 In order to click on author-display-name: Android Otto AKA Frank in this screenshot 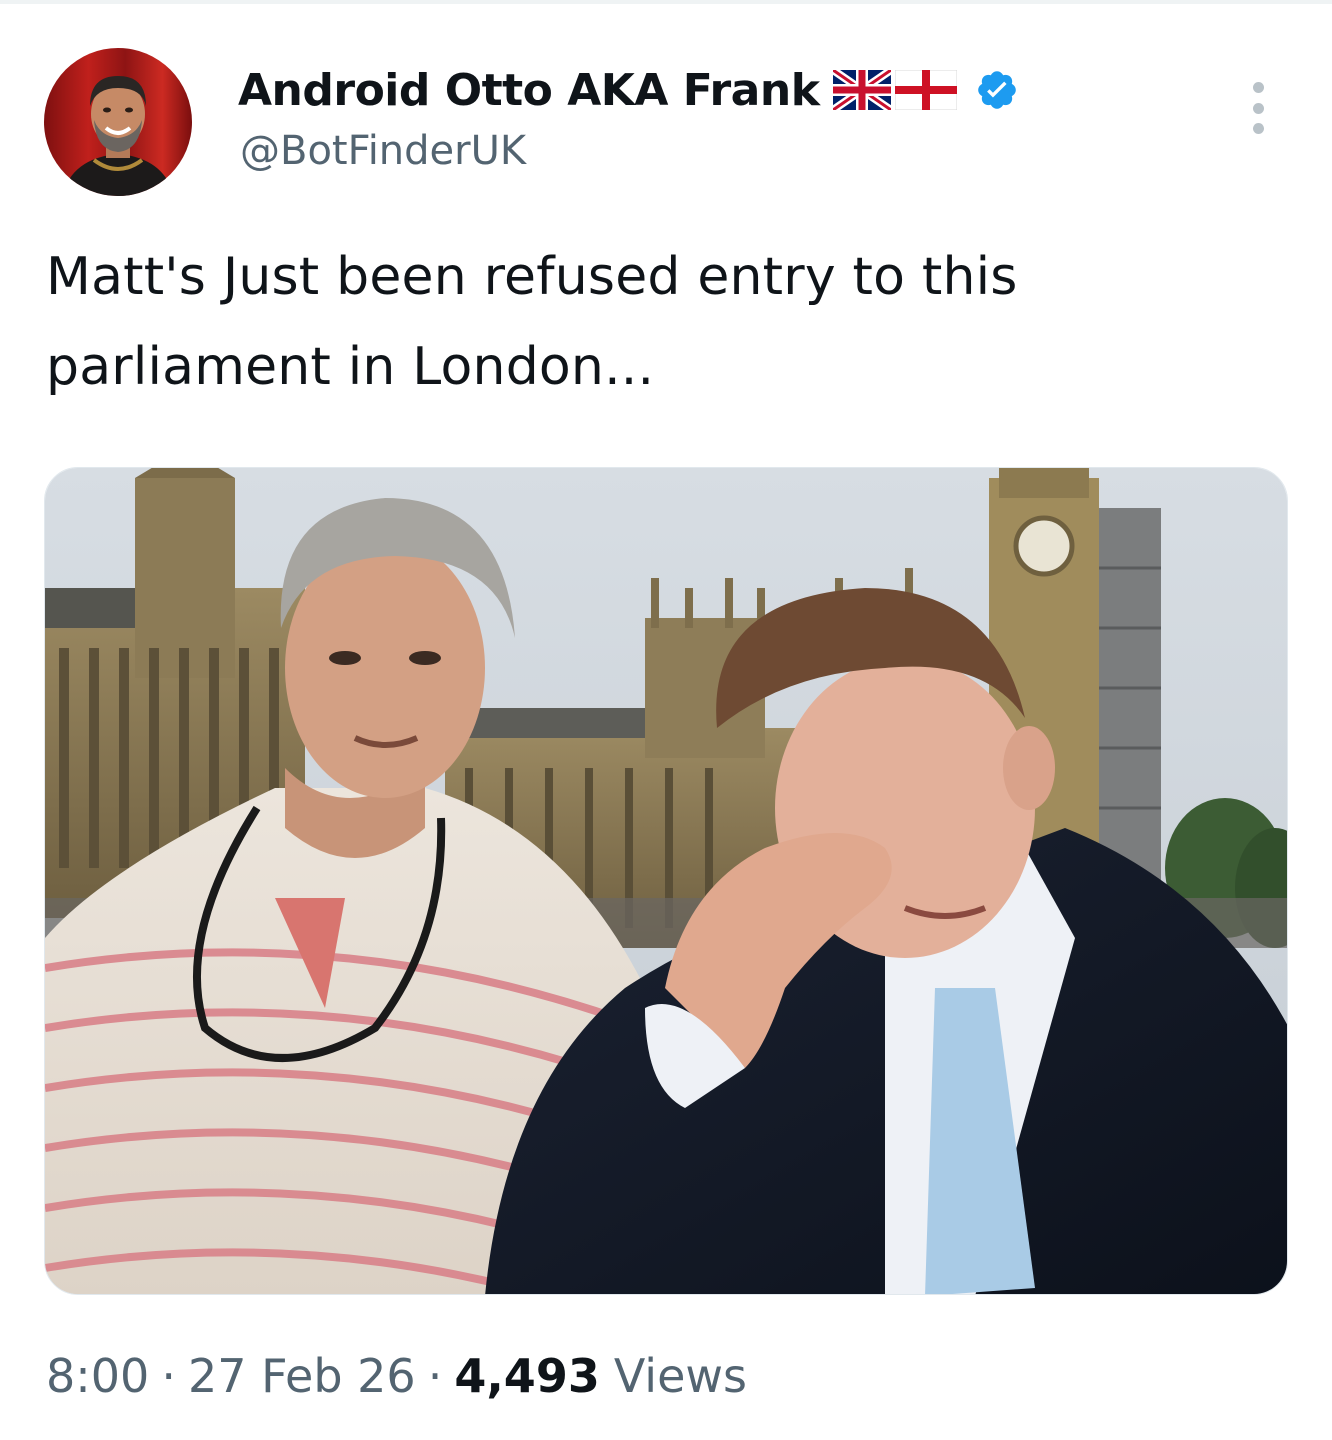, I will do `click(529, 90)`.